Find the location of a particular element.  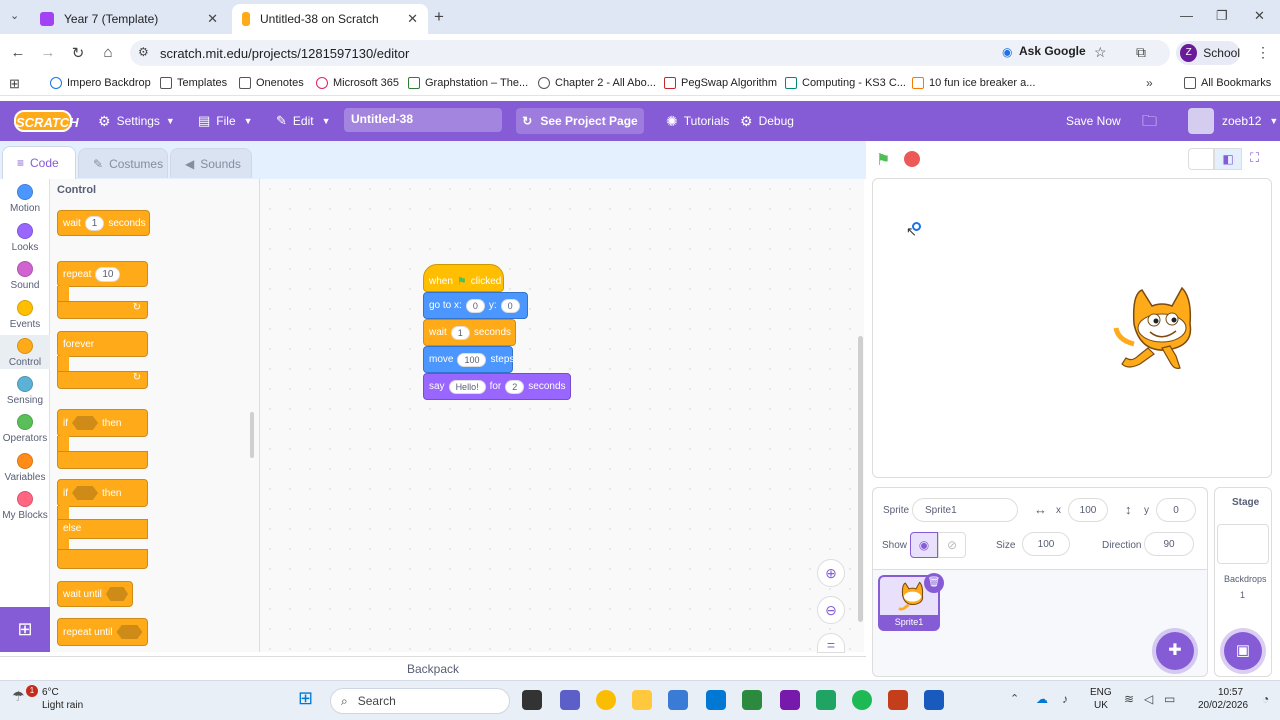

bookmark-item: Onenotes is located at coordinates (271, 83).